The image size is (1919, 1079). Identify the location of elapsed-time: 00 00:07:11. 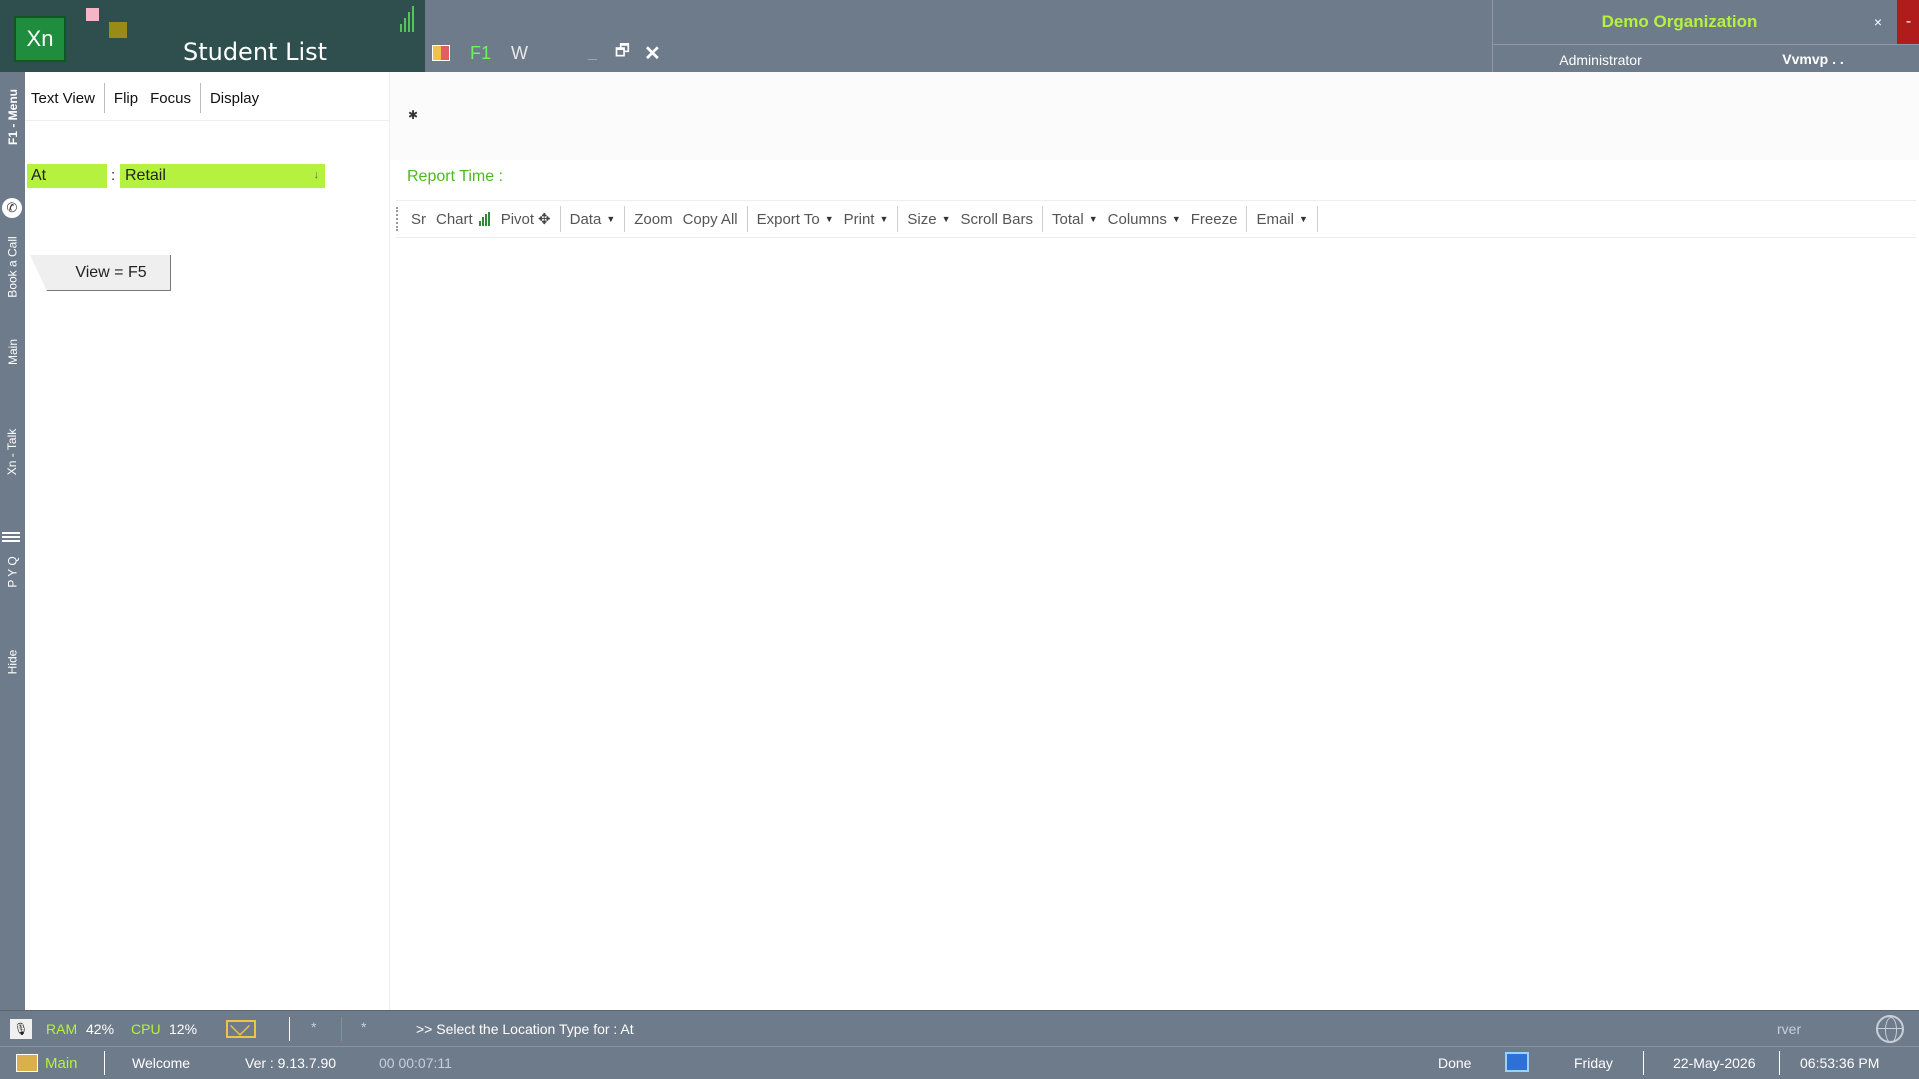
(415, 1063).